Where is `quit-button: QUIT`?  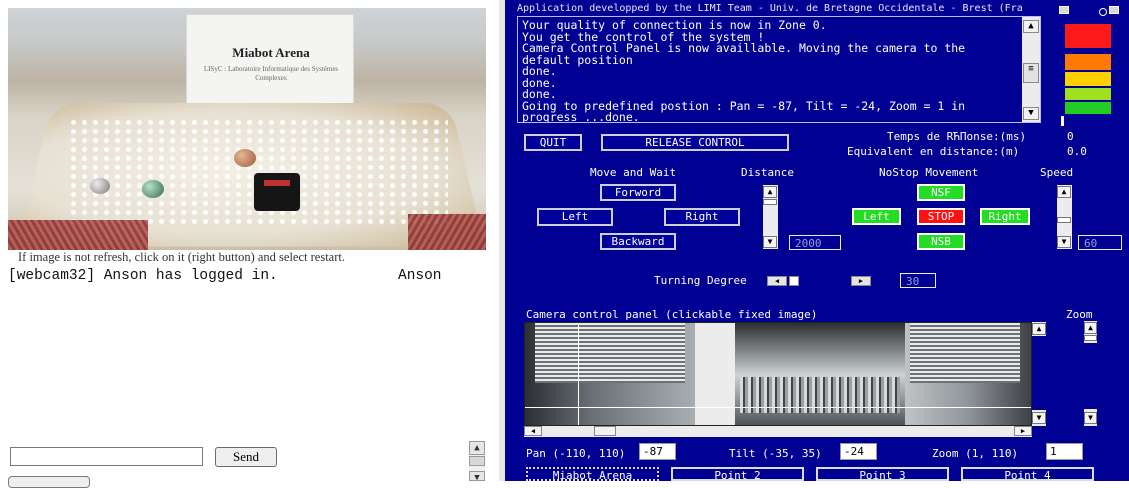 quit-button: QUIT is located at coordinates (553, 142).